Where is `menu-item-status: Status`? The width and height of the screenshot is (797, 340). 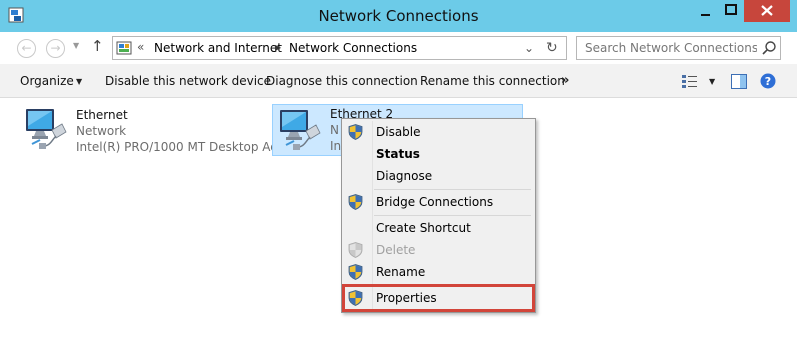 menu-item-status: Status is located at coordinates (438, 154).